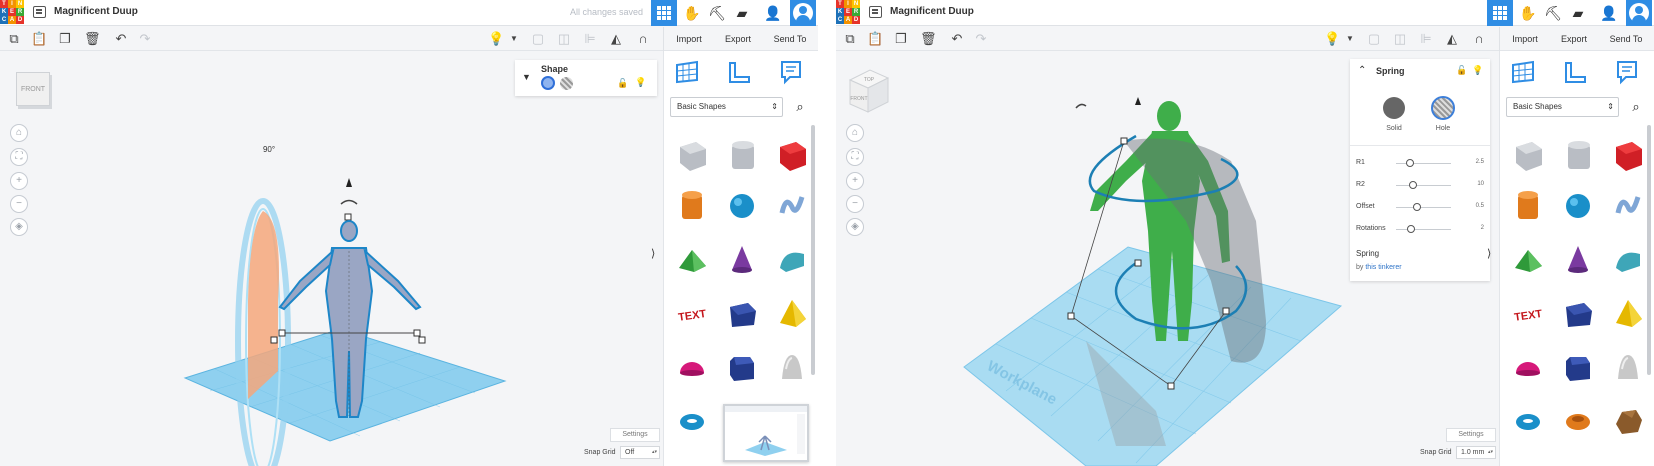 This screenshot has height=466, width=1654. I want to click on shape-library-select: Basic Shapes, so click(726, 107).